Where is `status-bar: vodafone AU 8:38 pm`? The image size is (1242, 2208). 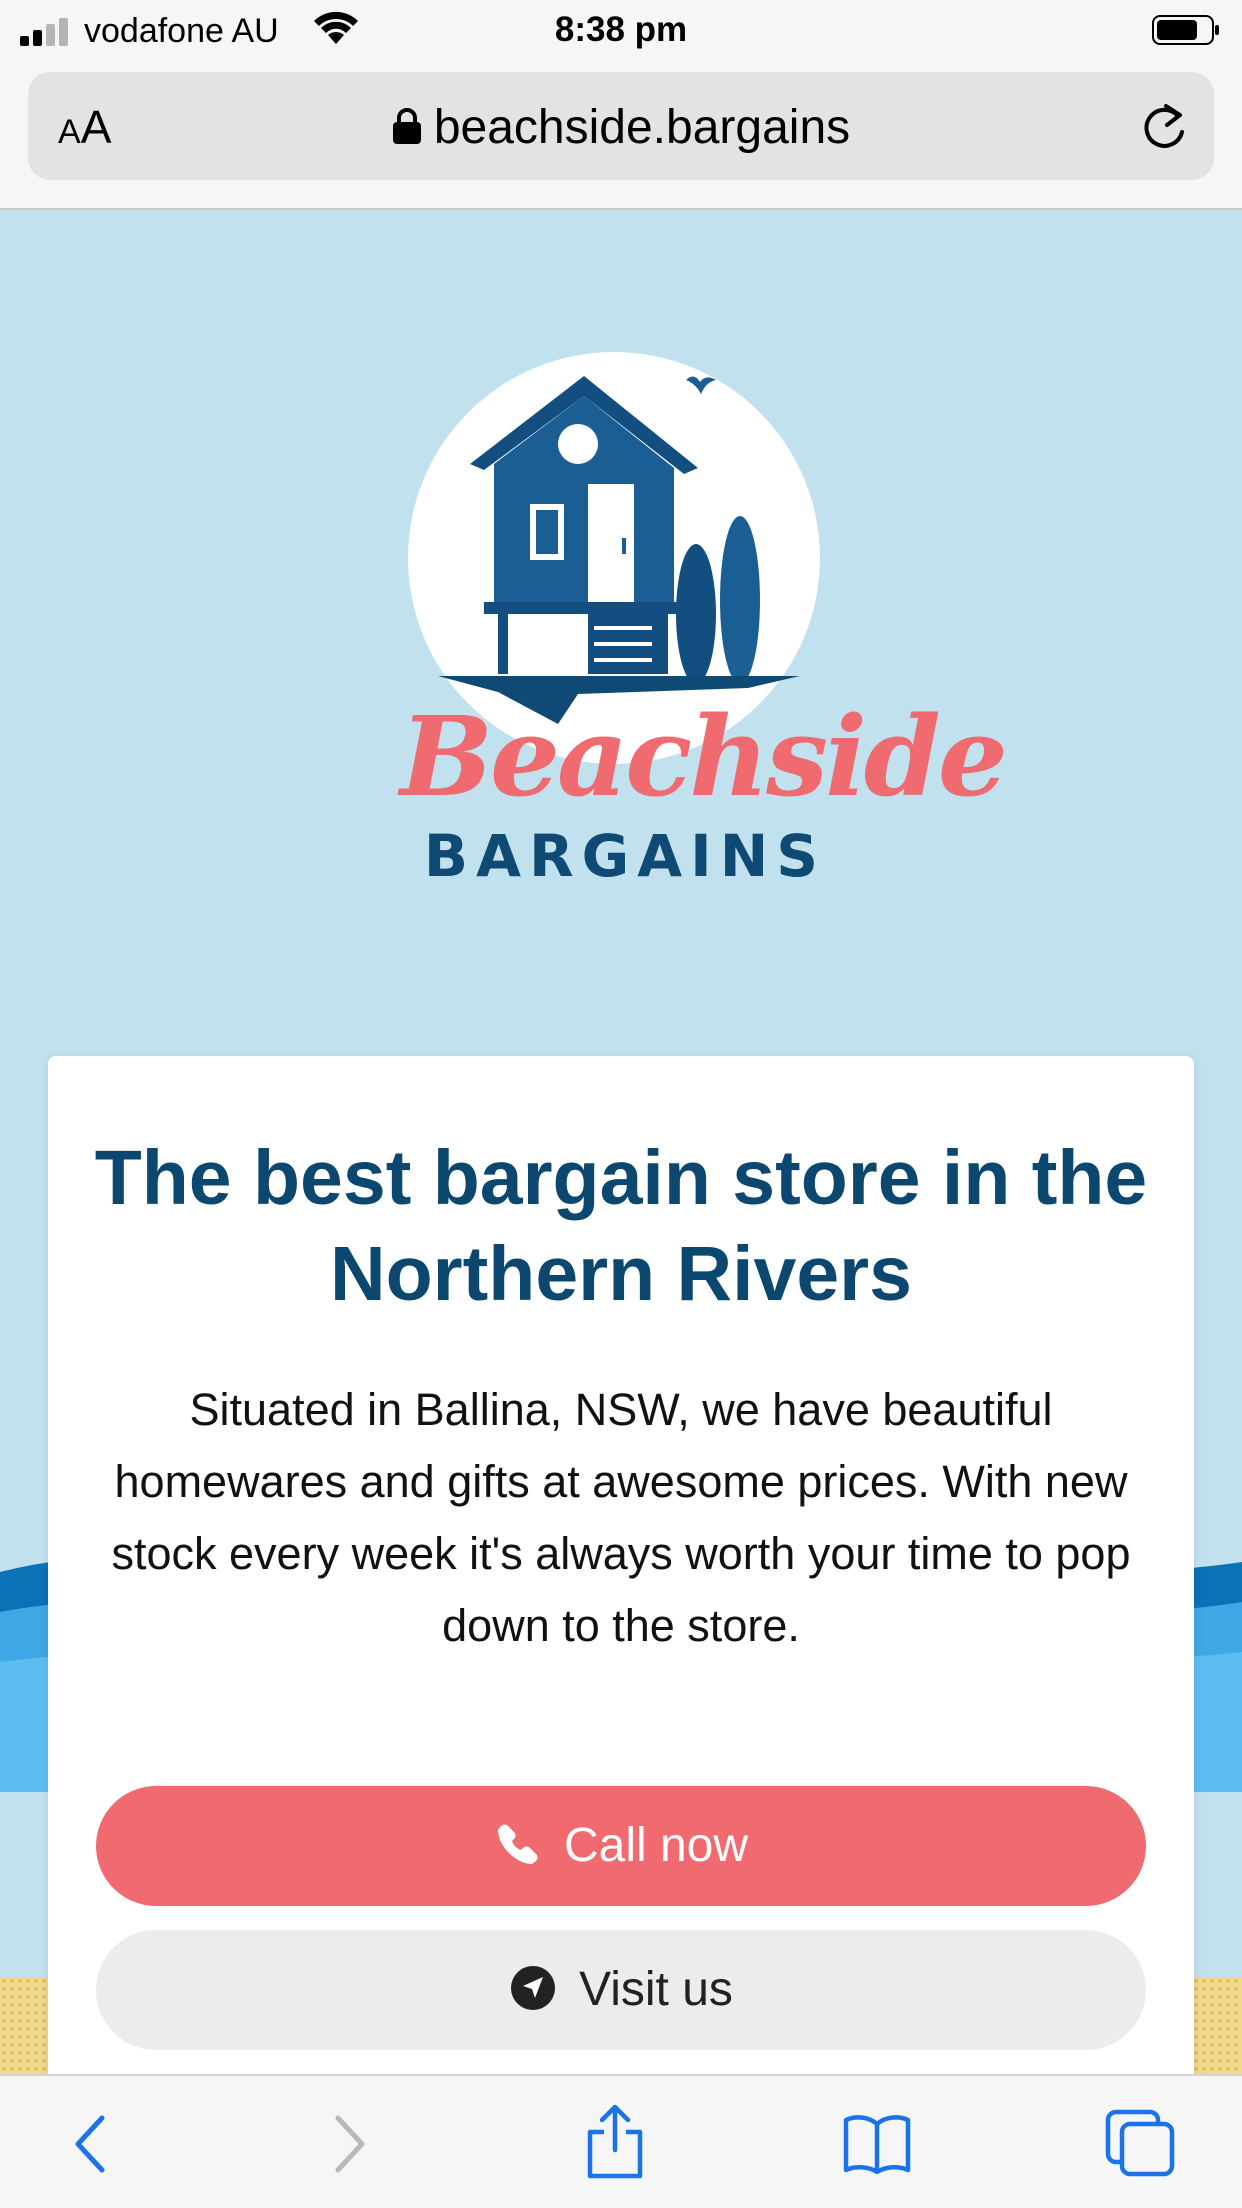 status-bar: vodafone AU 8:38 pm is located at coordinates (621, 31).